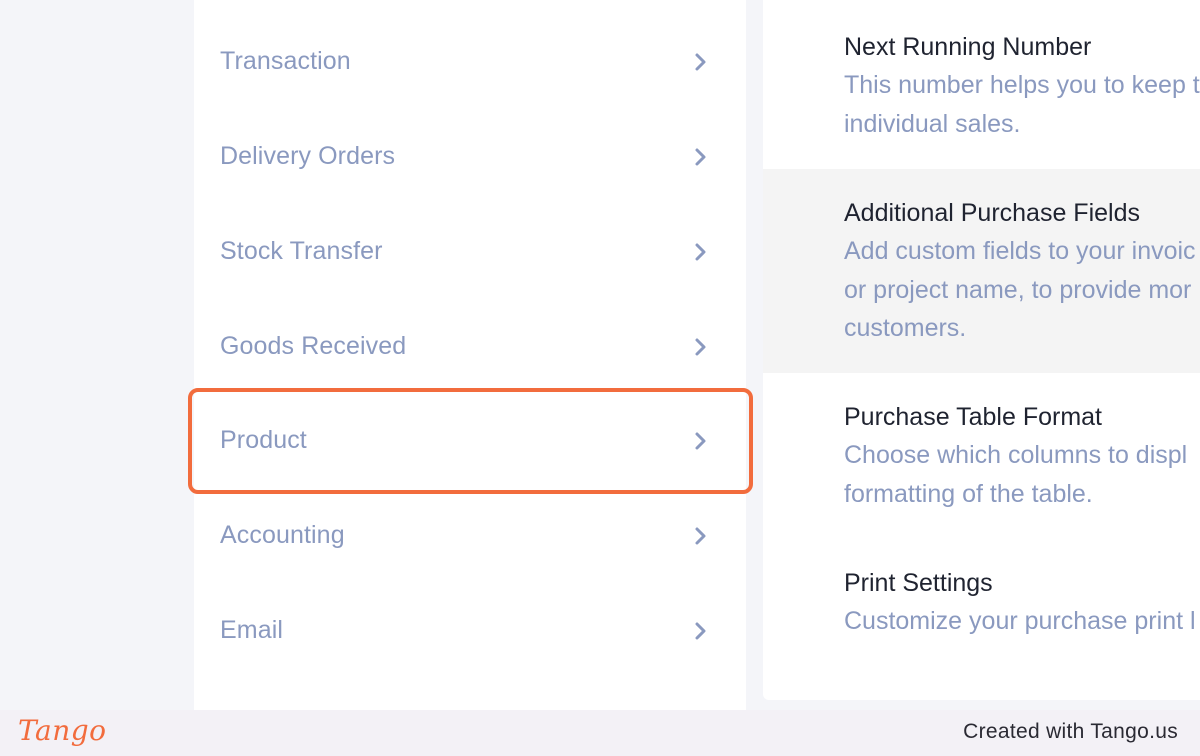 The image size is (1200, 756). I want to click on option-description: Customize your purchase print l, so click(1020, 621).